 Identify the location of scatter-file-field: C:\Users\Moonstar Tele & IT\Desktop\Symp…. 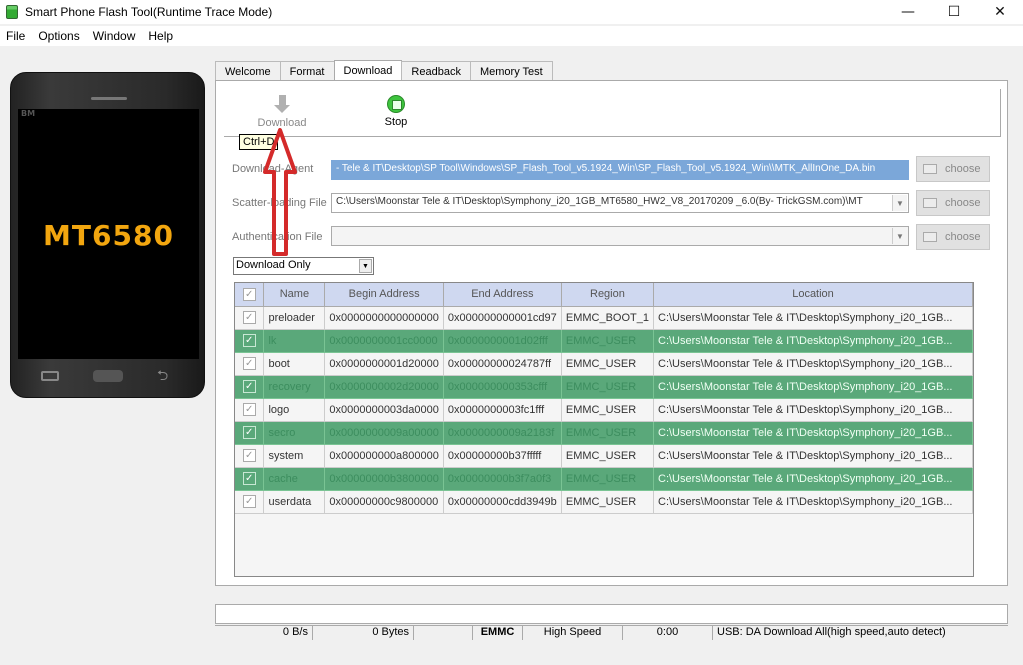
(620, 203).